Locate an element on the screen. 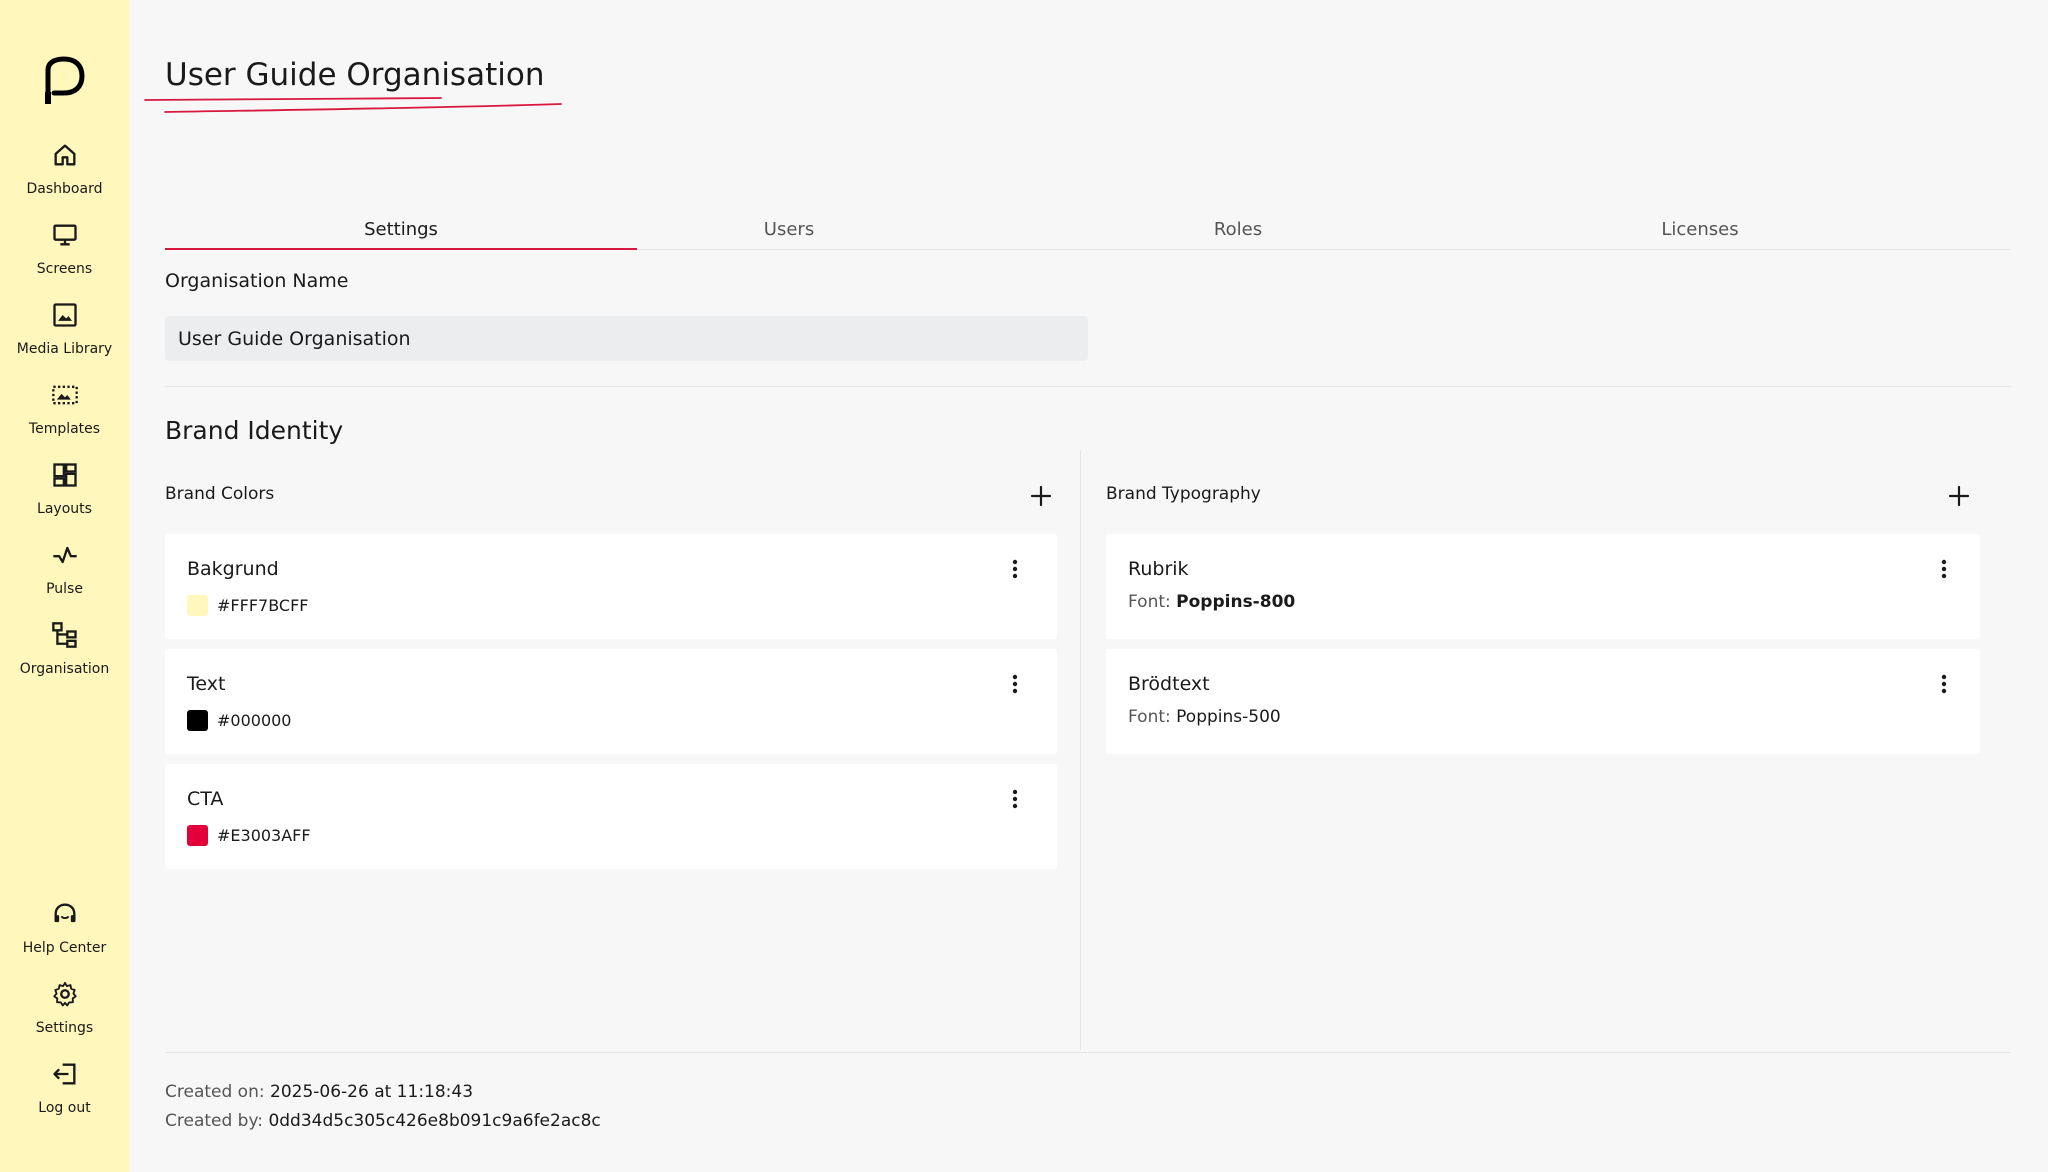 The image size is (2048, 1172). column-divider is located at coordinates (1080, 750).